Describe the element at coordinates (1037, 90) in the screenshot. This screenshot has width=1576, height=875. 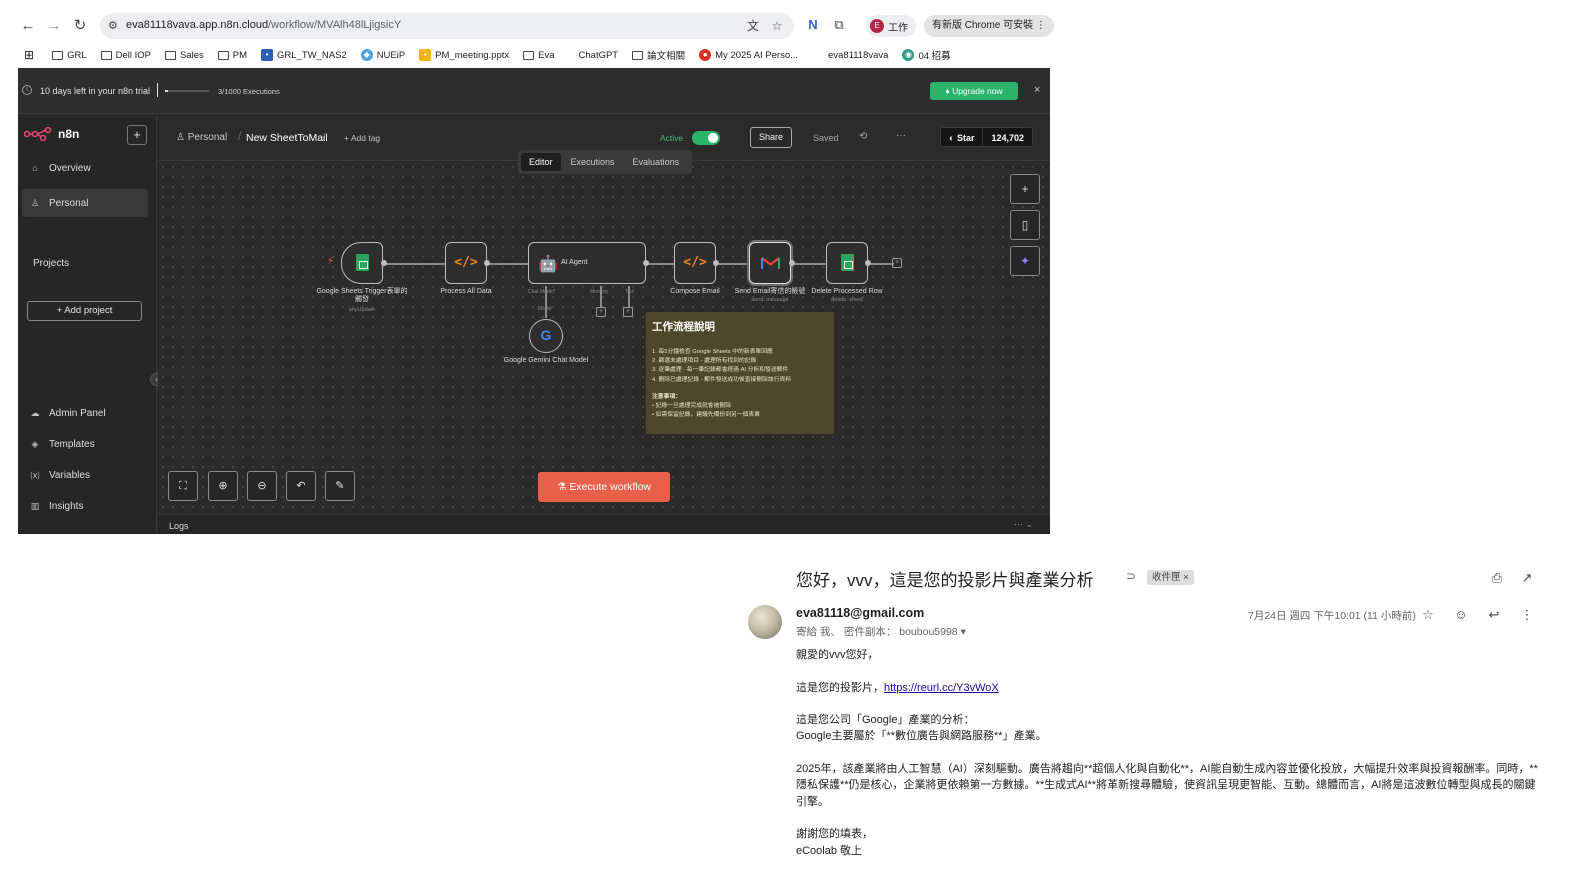
I see `close-icon: ×` at that location.